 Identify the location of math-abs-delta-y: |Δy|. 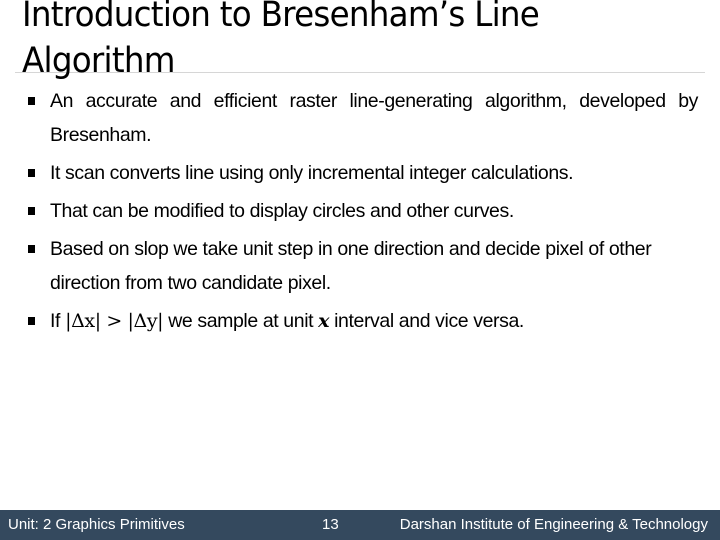
(145, 321).